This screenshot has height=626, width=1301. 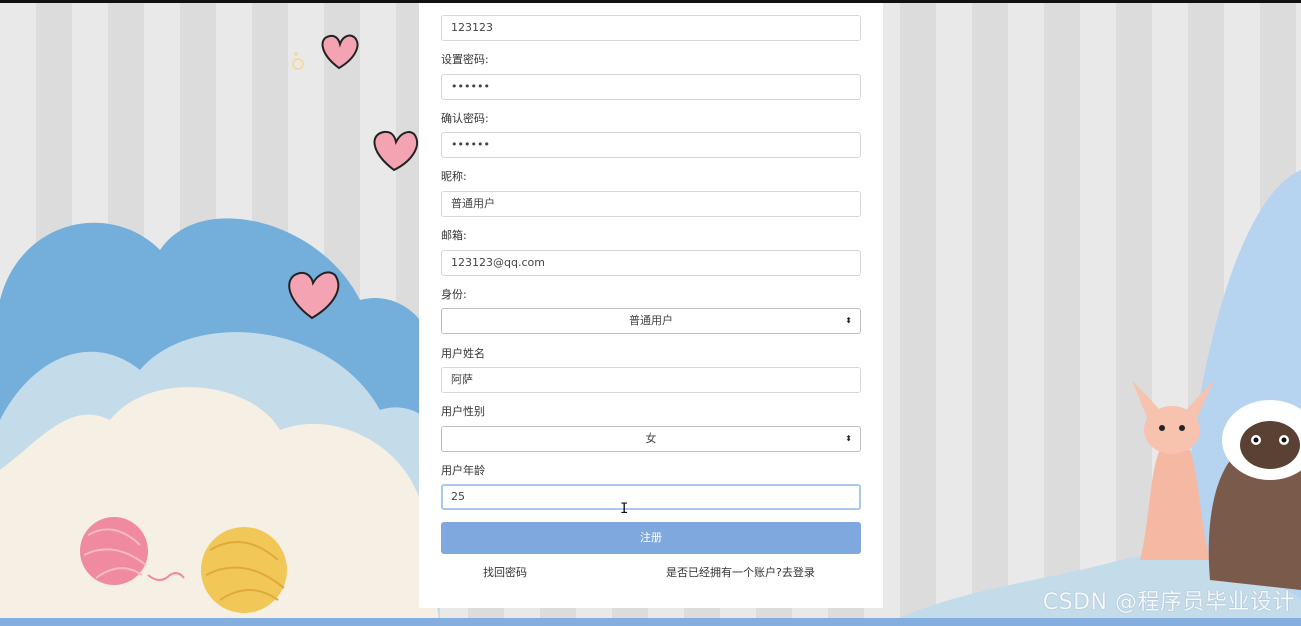 What do you see at coordinates (463, 353) in the screenshot?
I see `realname-label: 用户姓名` at bounding box center [463, 353].